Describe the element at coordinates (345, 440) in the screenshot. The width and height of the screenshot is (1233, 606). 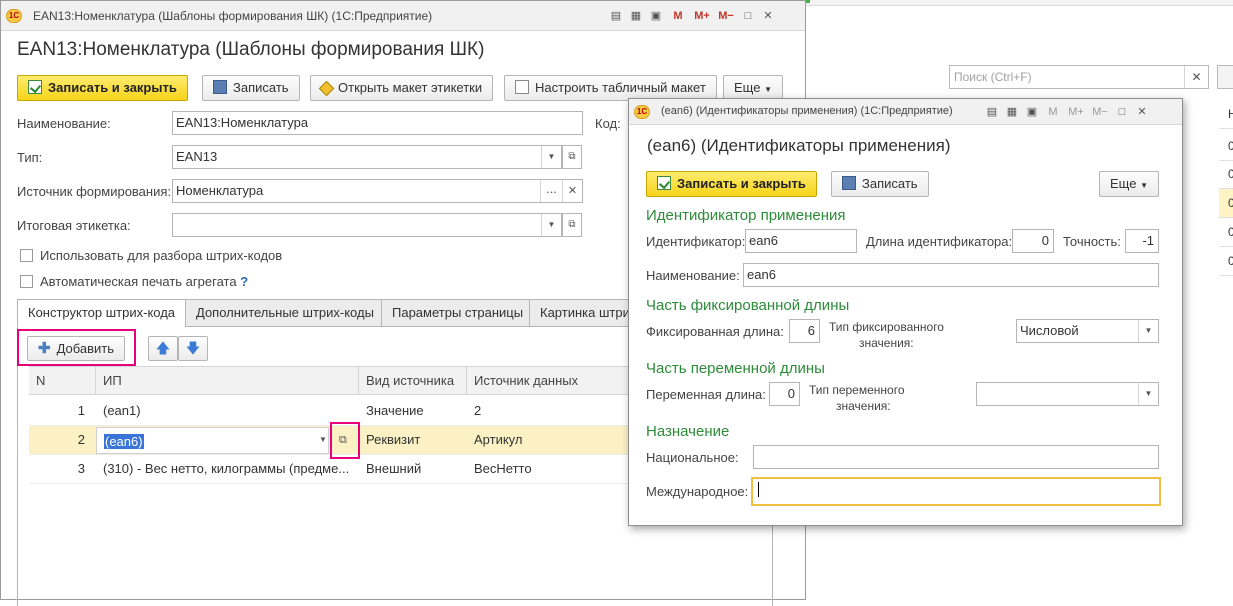
I see `highlight-open-button` at that location.